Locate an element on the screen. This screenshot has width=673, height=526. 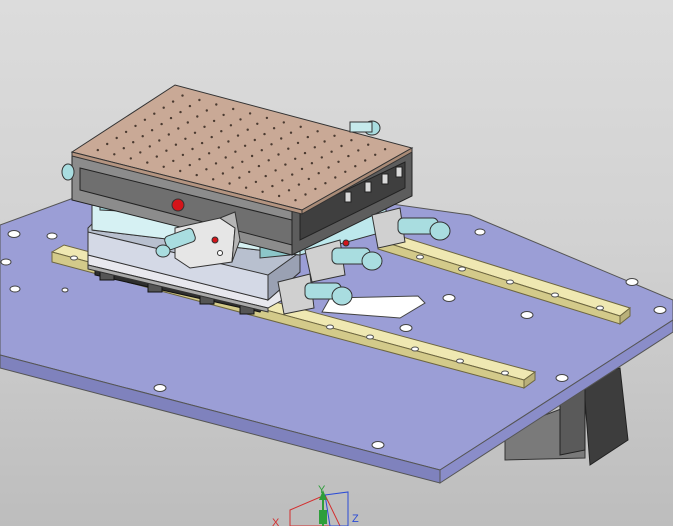
left-knob is located at coordinates (68, 172).